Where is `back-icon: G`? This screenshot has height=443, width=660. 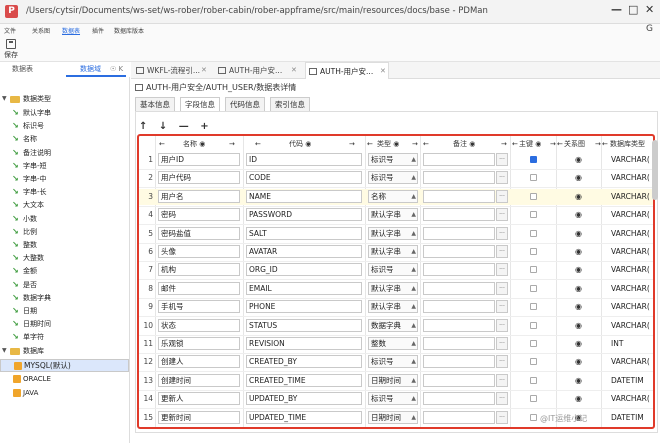 back-icon: G is located at coordinates (649, 29).